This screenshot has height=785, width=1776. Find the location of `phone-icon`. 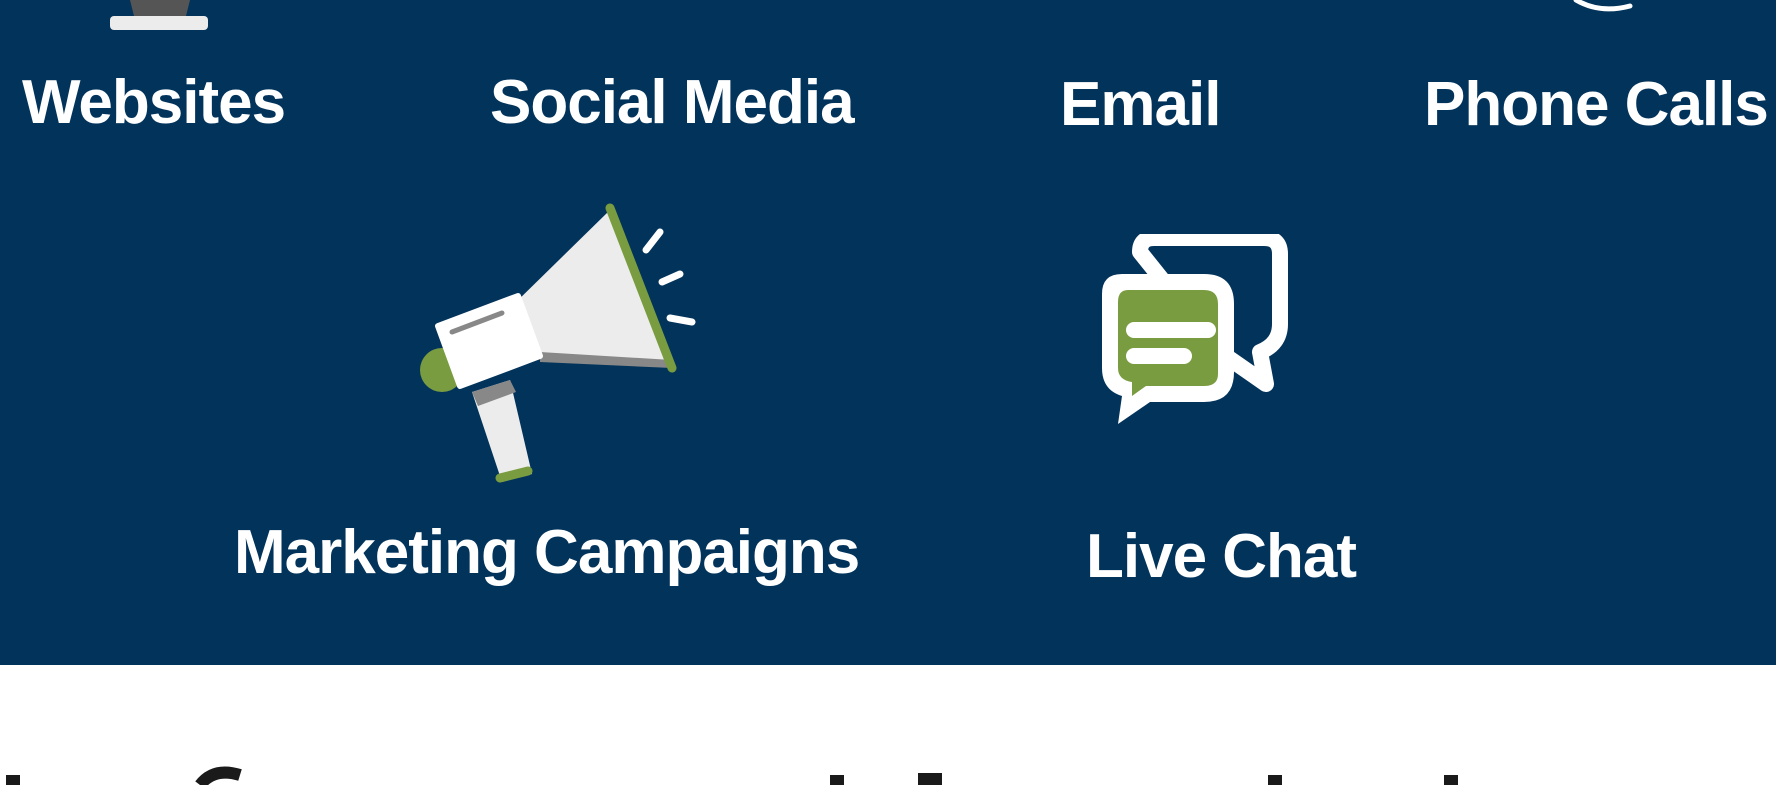

phone-icon is located at coordinates (1603, 6).